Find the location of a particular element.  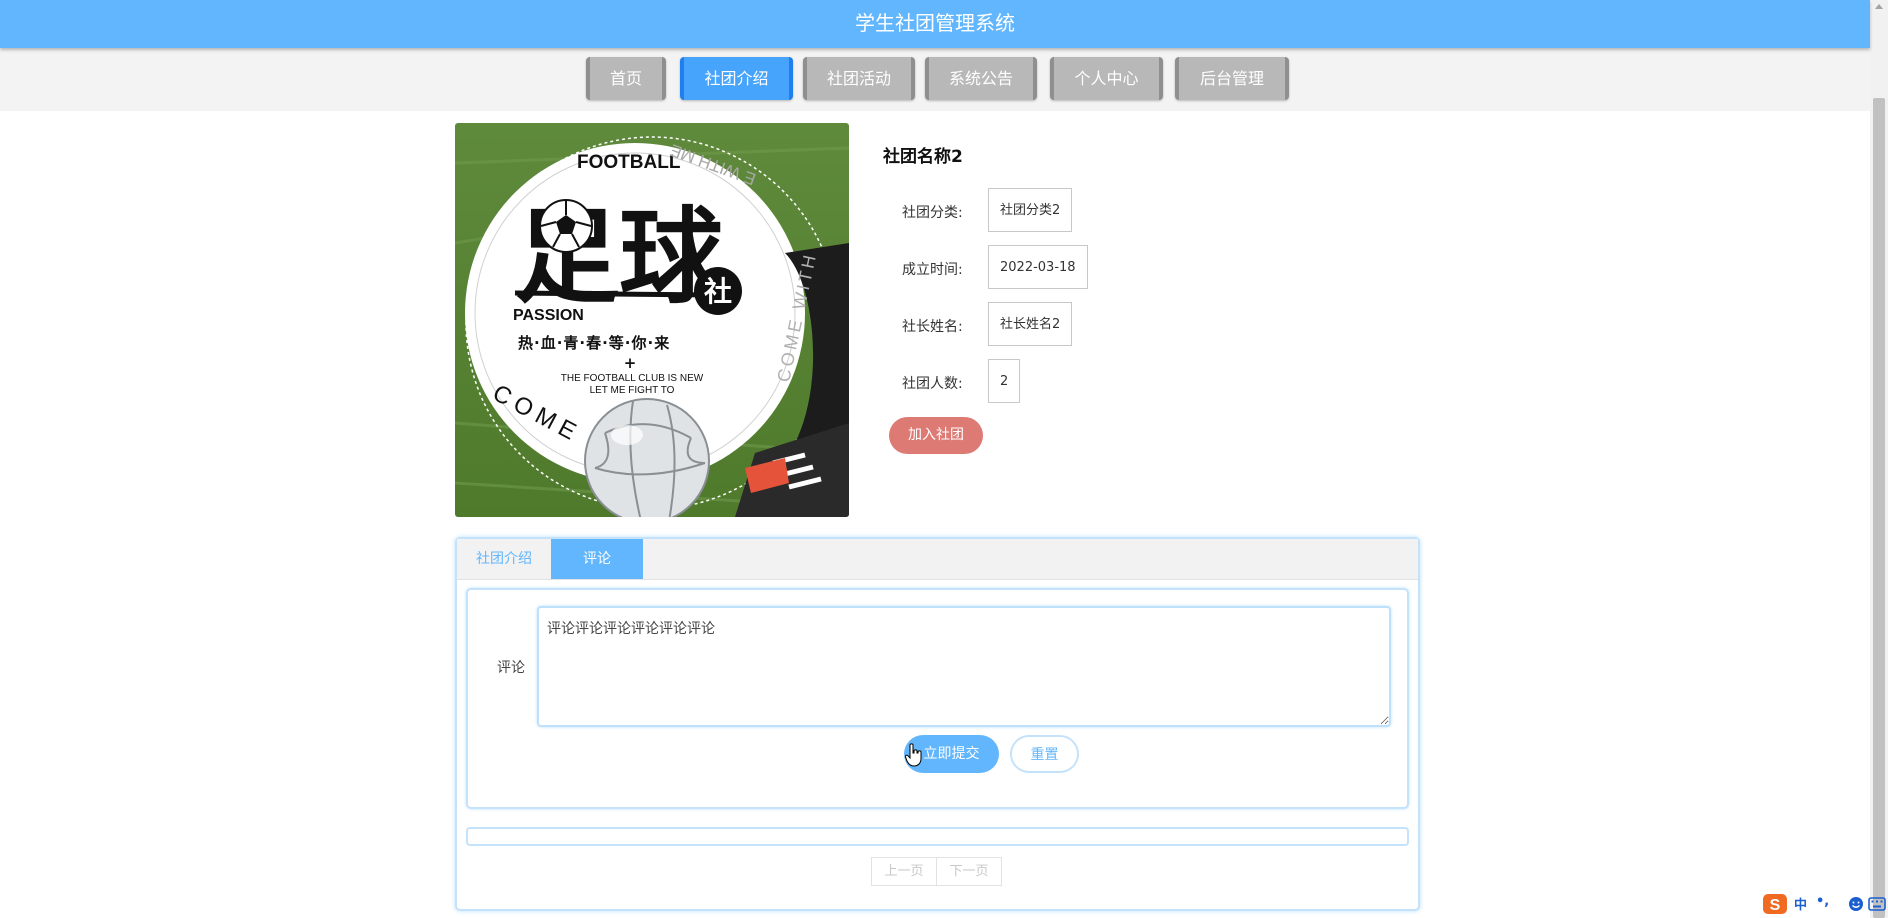

comment-label: 评论 is located at coordinates (511, 668).